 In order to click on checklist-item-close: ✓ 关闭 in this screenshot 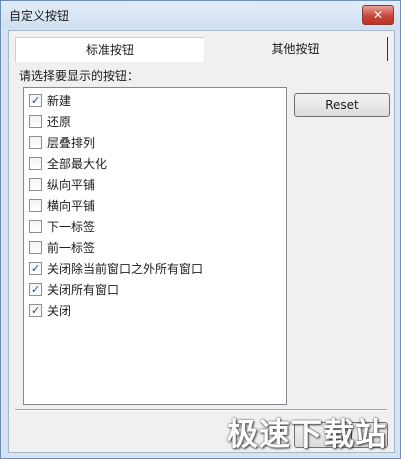, I will do `click(50, 311)`.